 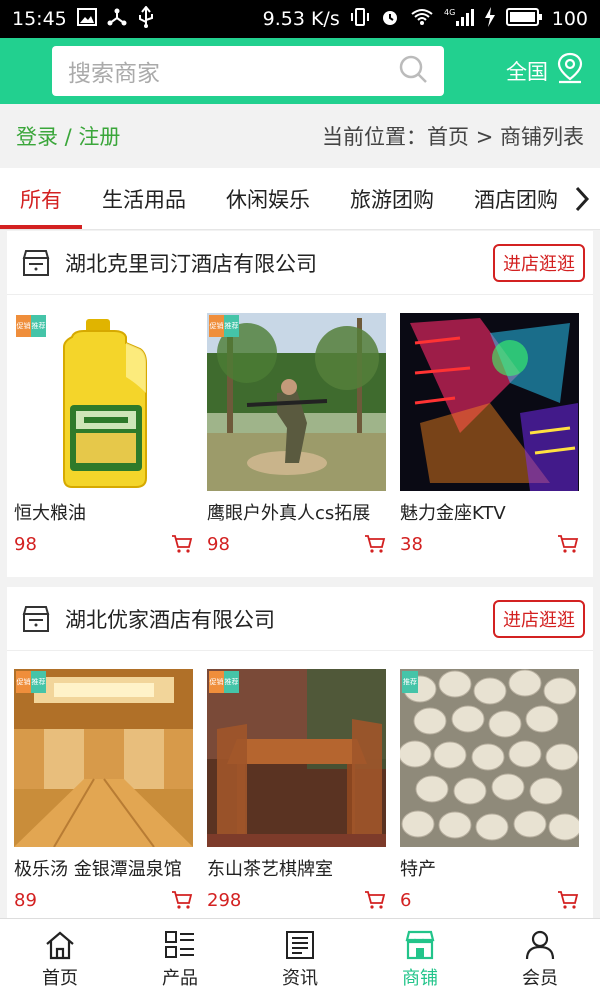 I want to click on product-card: 促销 推荐 恒大粮油 98, so click(x=103, y=435).